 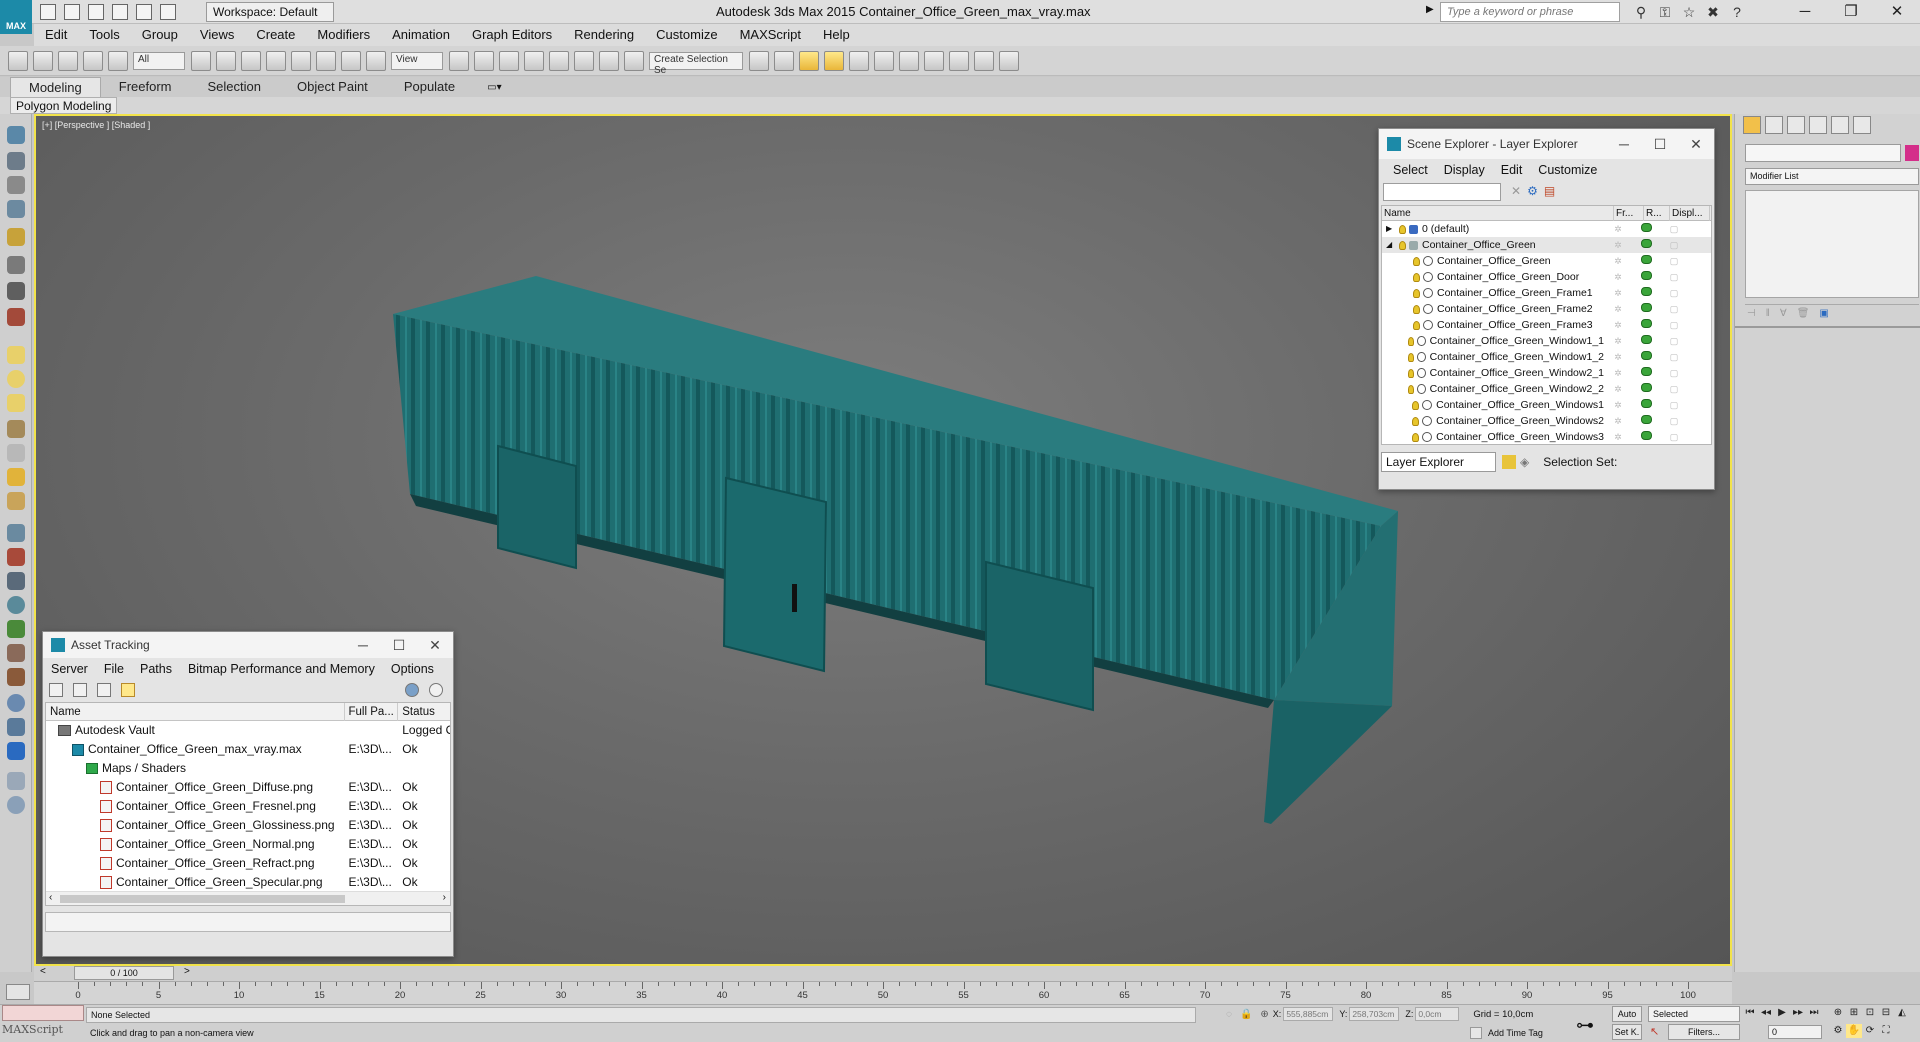 What do you see at coordinates (1509, 462) in the screenshot?
I see `layer-icon` at bounding box center [1509, 462].